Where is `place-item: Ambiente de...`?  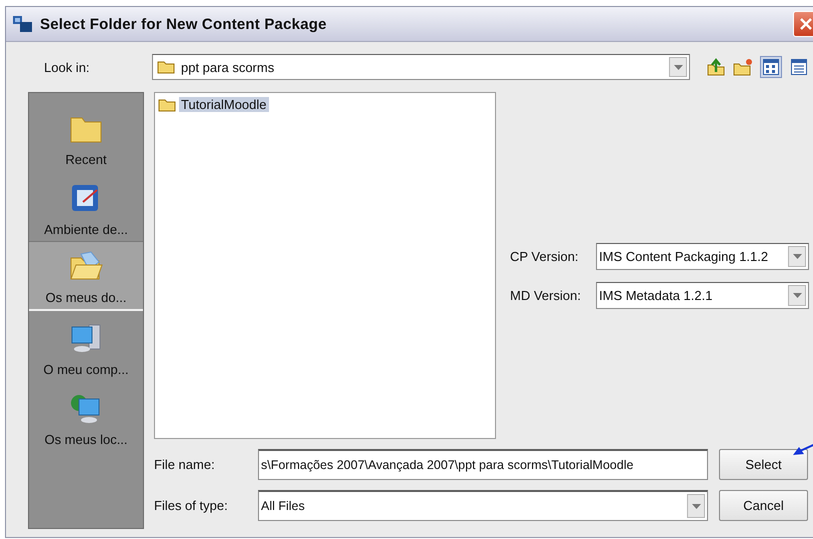 place-item: Ambiente de... is located at coordinates (86, 206).